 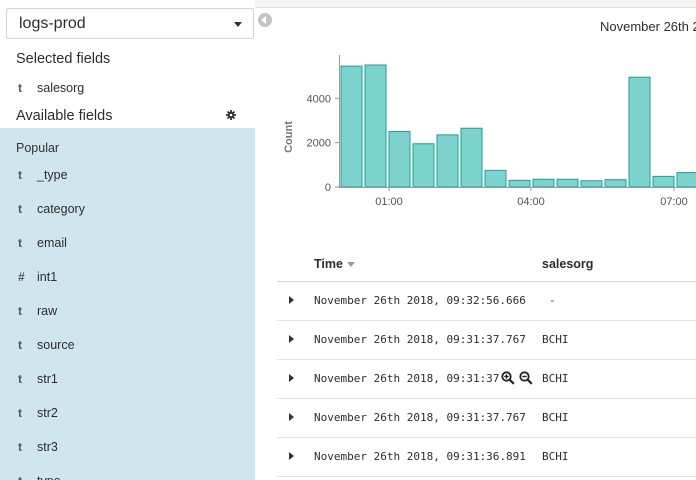 I want to click on field-name: raw, so click(x=47, y=311).